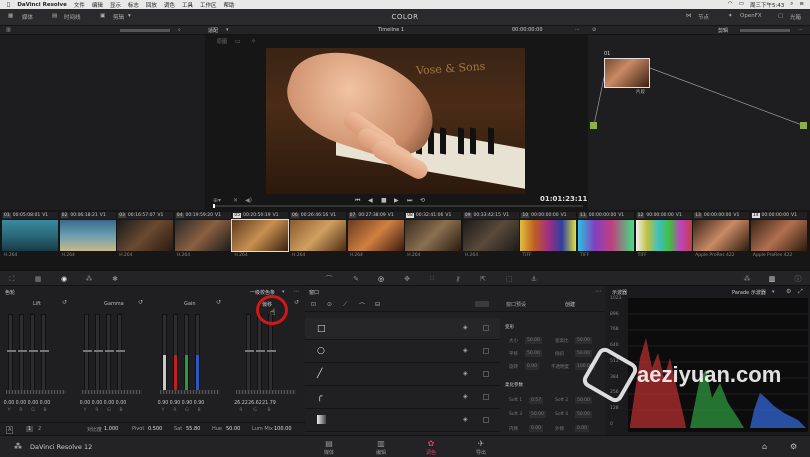  Describe the element at coordinates (398, 206) in the screenshot. I see `scrubber-bar` at that location.